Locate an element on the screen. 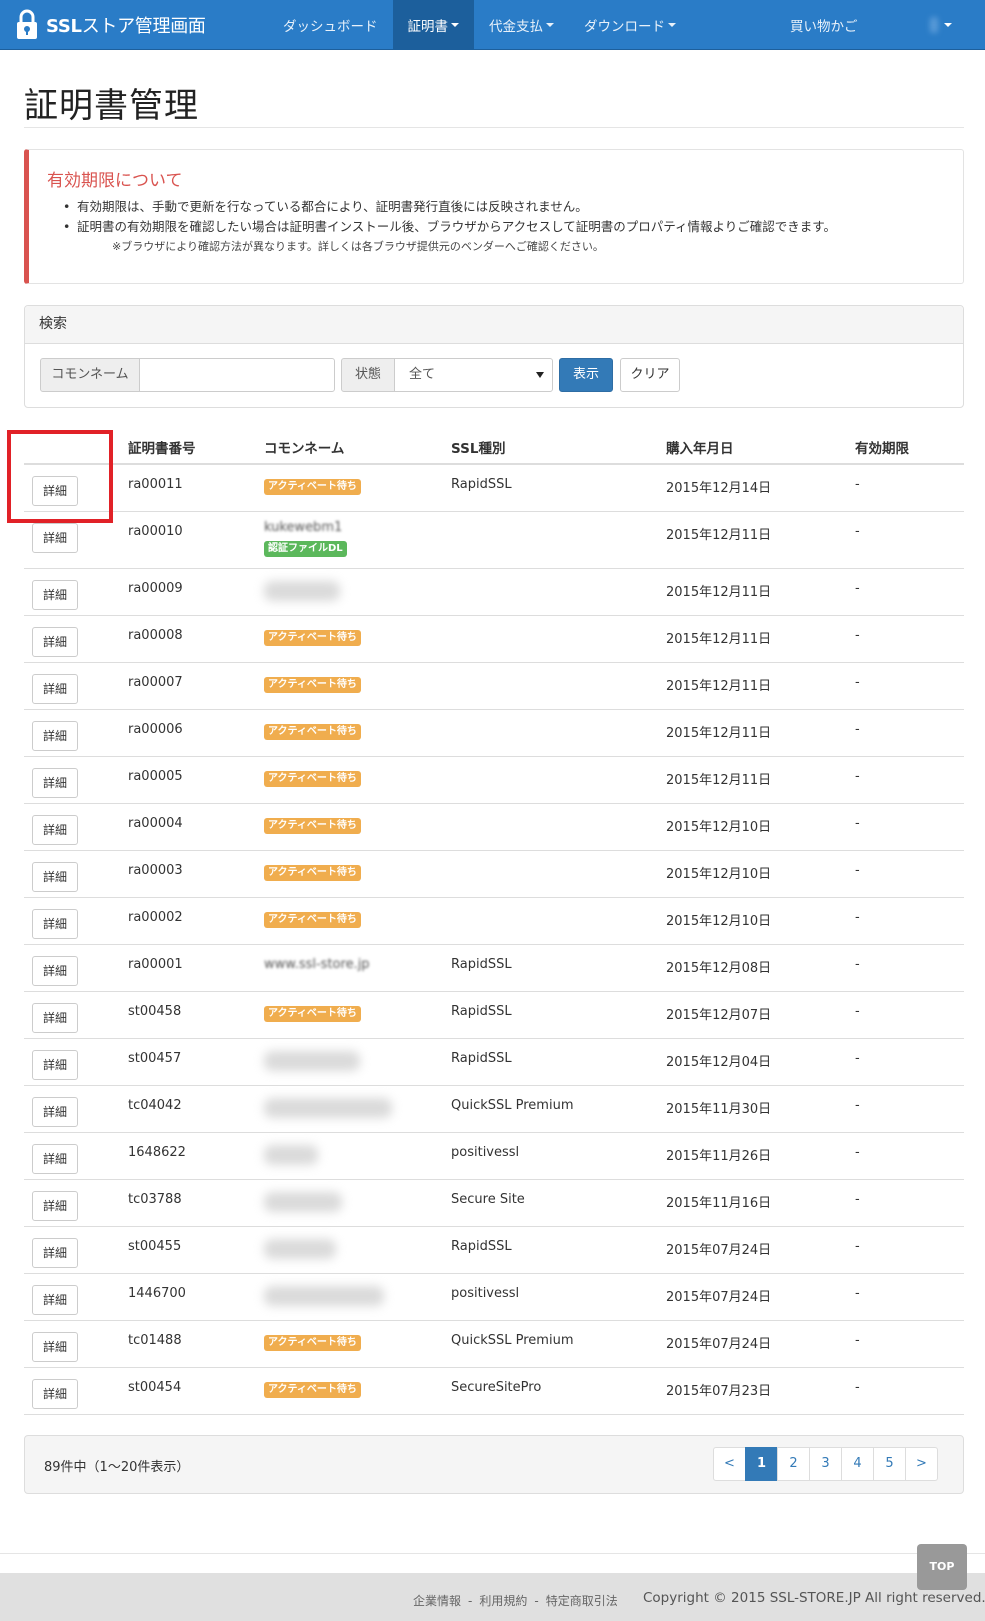 This screenshot has height=1621, width=985. download-auth-file-badge: 認証ファイルDL is located at coordinates (305, 549).